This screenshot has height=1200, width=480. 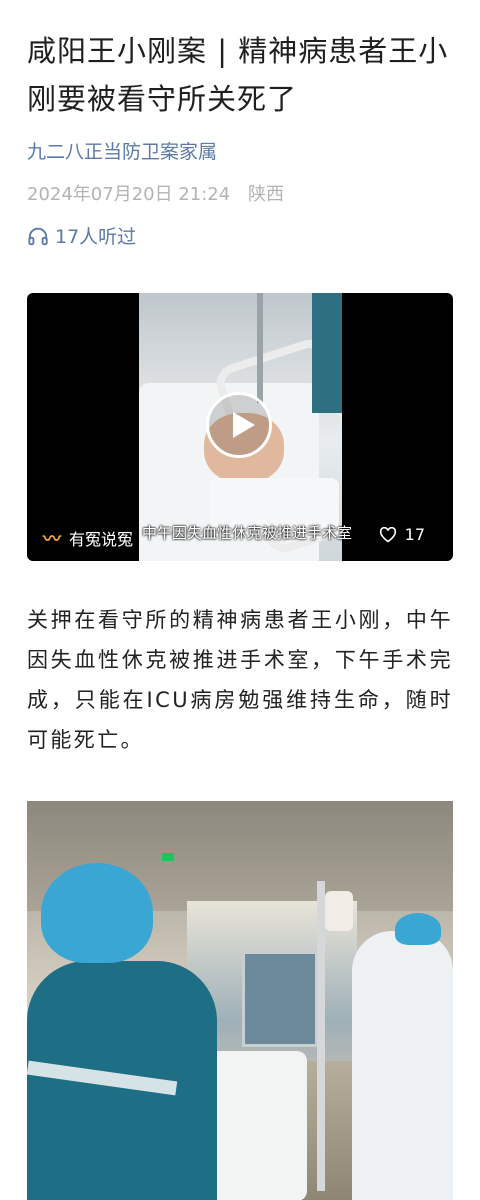 I want to click on headphones-icon, so click(x=38, y=236).